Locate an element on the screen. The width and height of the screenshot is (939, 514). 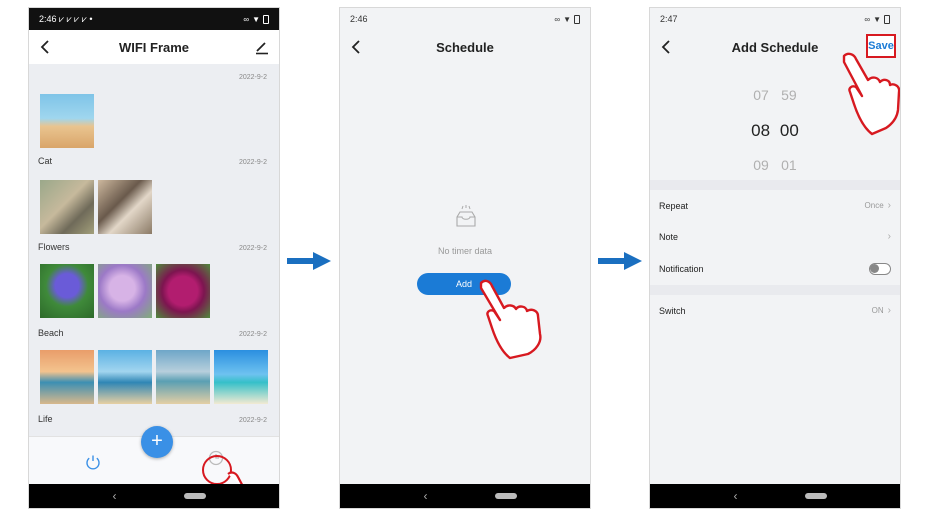
toggle-knob is located at coordinates (874, 268).